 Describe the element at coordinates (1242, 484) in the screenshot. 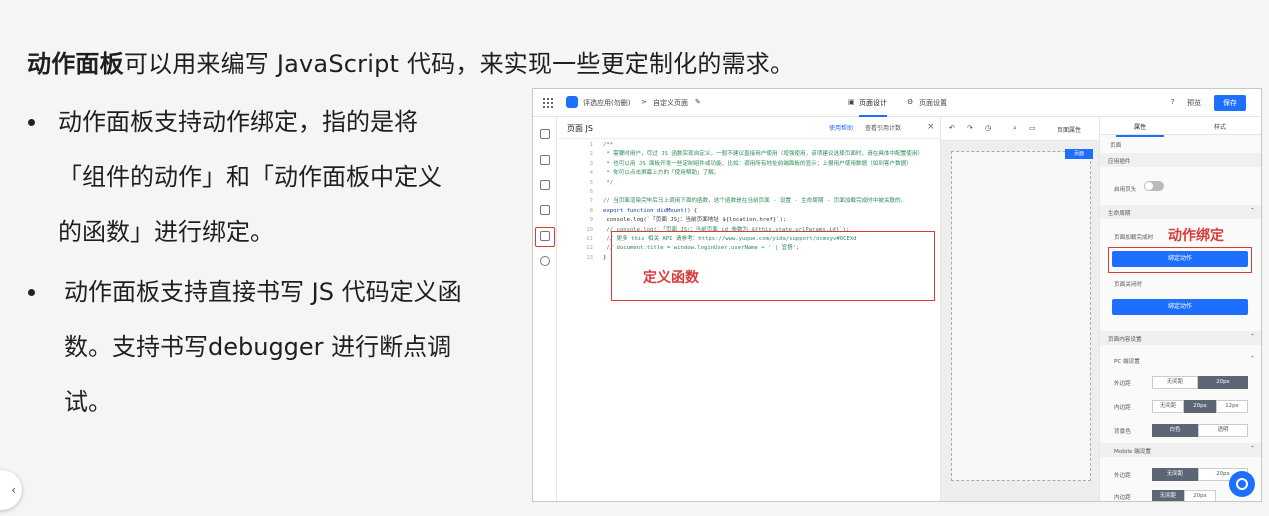

I see `help-chat-button` at that location.